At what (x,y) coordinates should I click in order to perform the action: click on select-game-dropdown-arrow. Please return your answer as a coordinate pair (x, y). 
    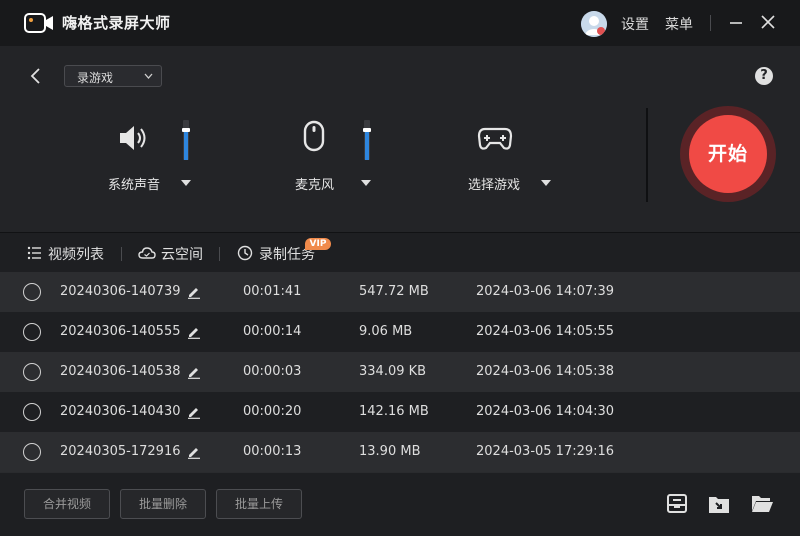
    Looking at the image, I should click on (546, 183).